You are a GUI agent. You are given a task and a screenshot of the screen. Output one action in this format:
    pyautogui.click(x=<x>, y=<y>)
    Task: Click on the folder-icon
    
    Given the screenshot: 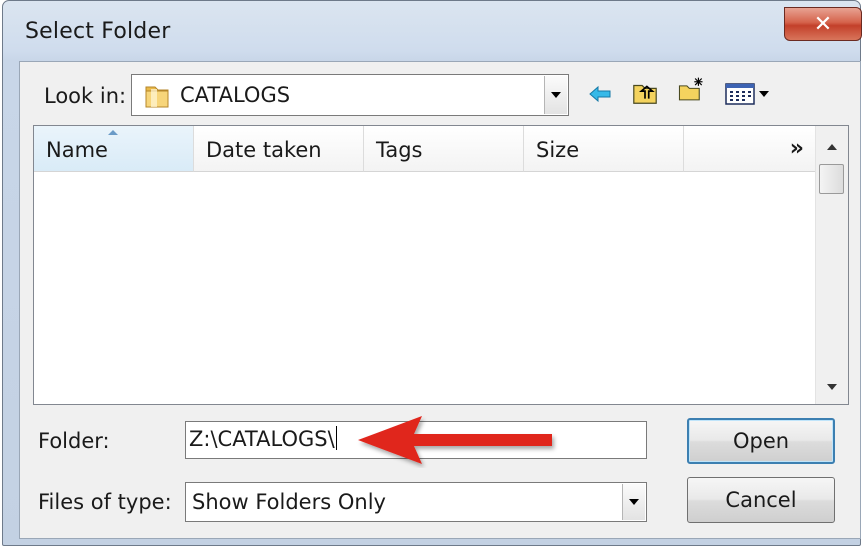 What is the action you would take?
    pyautogui.click(x=157, y=96)
    